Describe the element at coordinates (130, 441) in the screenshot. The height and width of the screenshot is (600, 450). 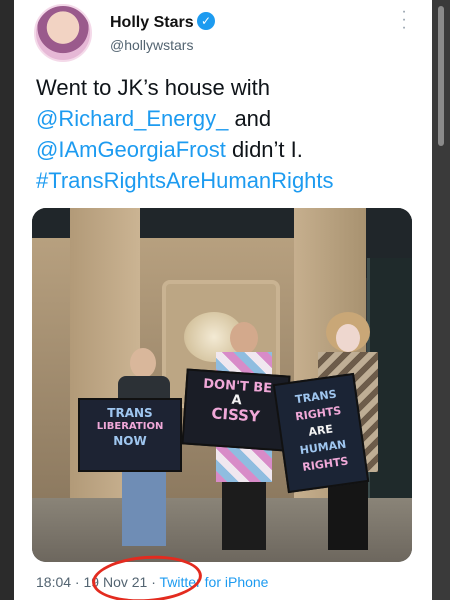
I see `sign-left-text: NOW` at that location.